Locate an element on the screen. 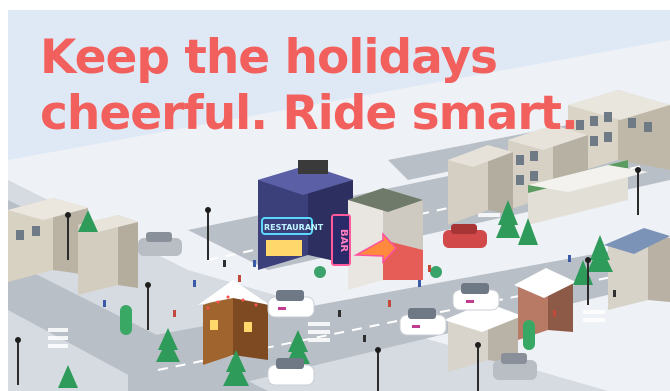 The width and height of the screenshot is (670, 391). headline-line-1: Keep the holidays is located at coordinates (269, 57).